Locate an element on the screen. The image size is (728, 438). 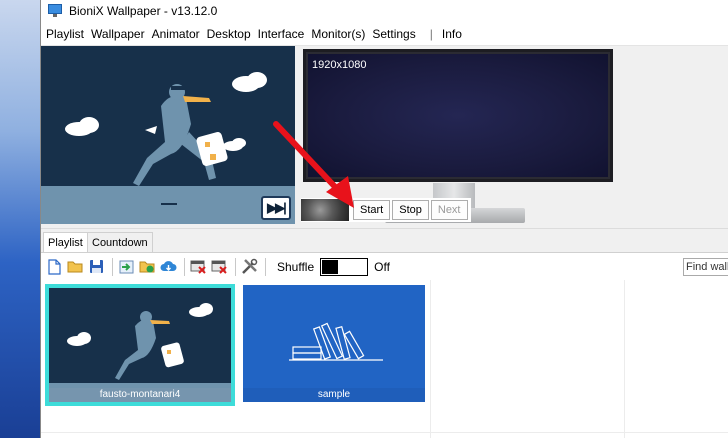
wallpaper-illustration is located at coordinates (168, 135).